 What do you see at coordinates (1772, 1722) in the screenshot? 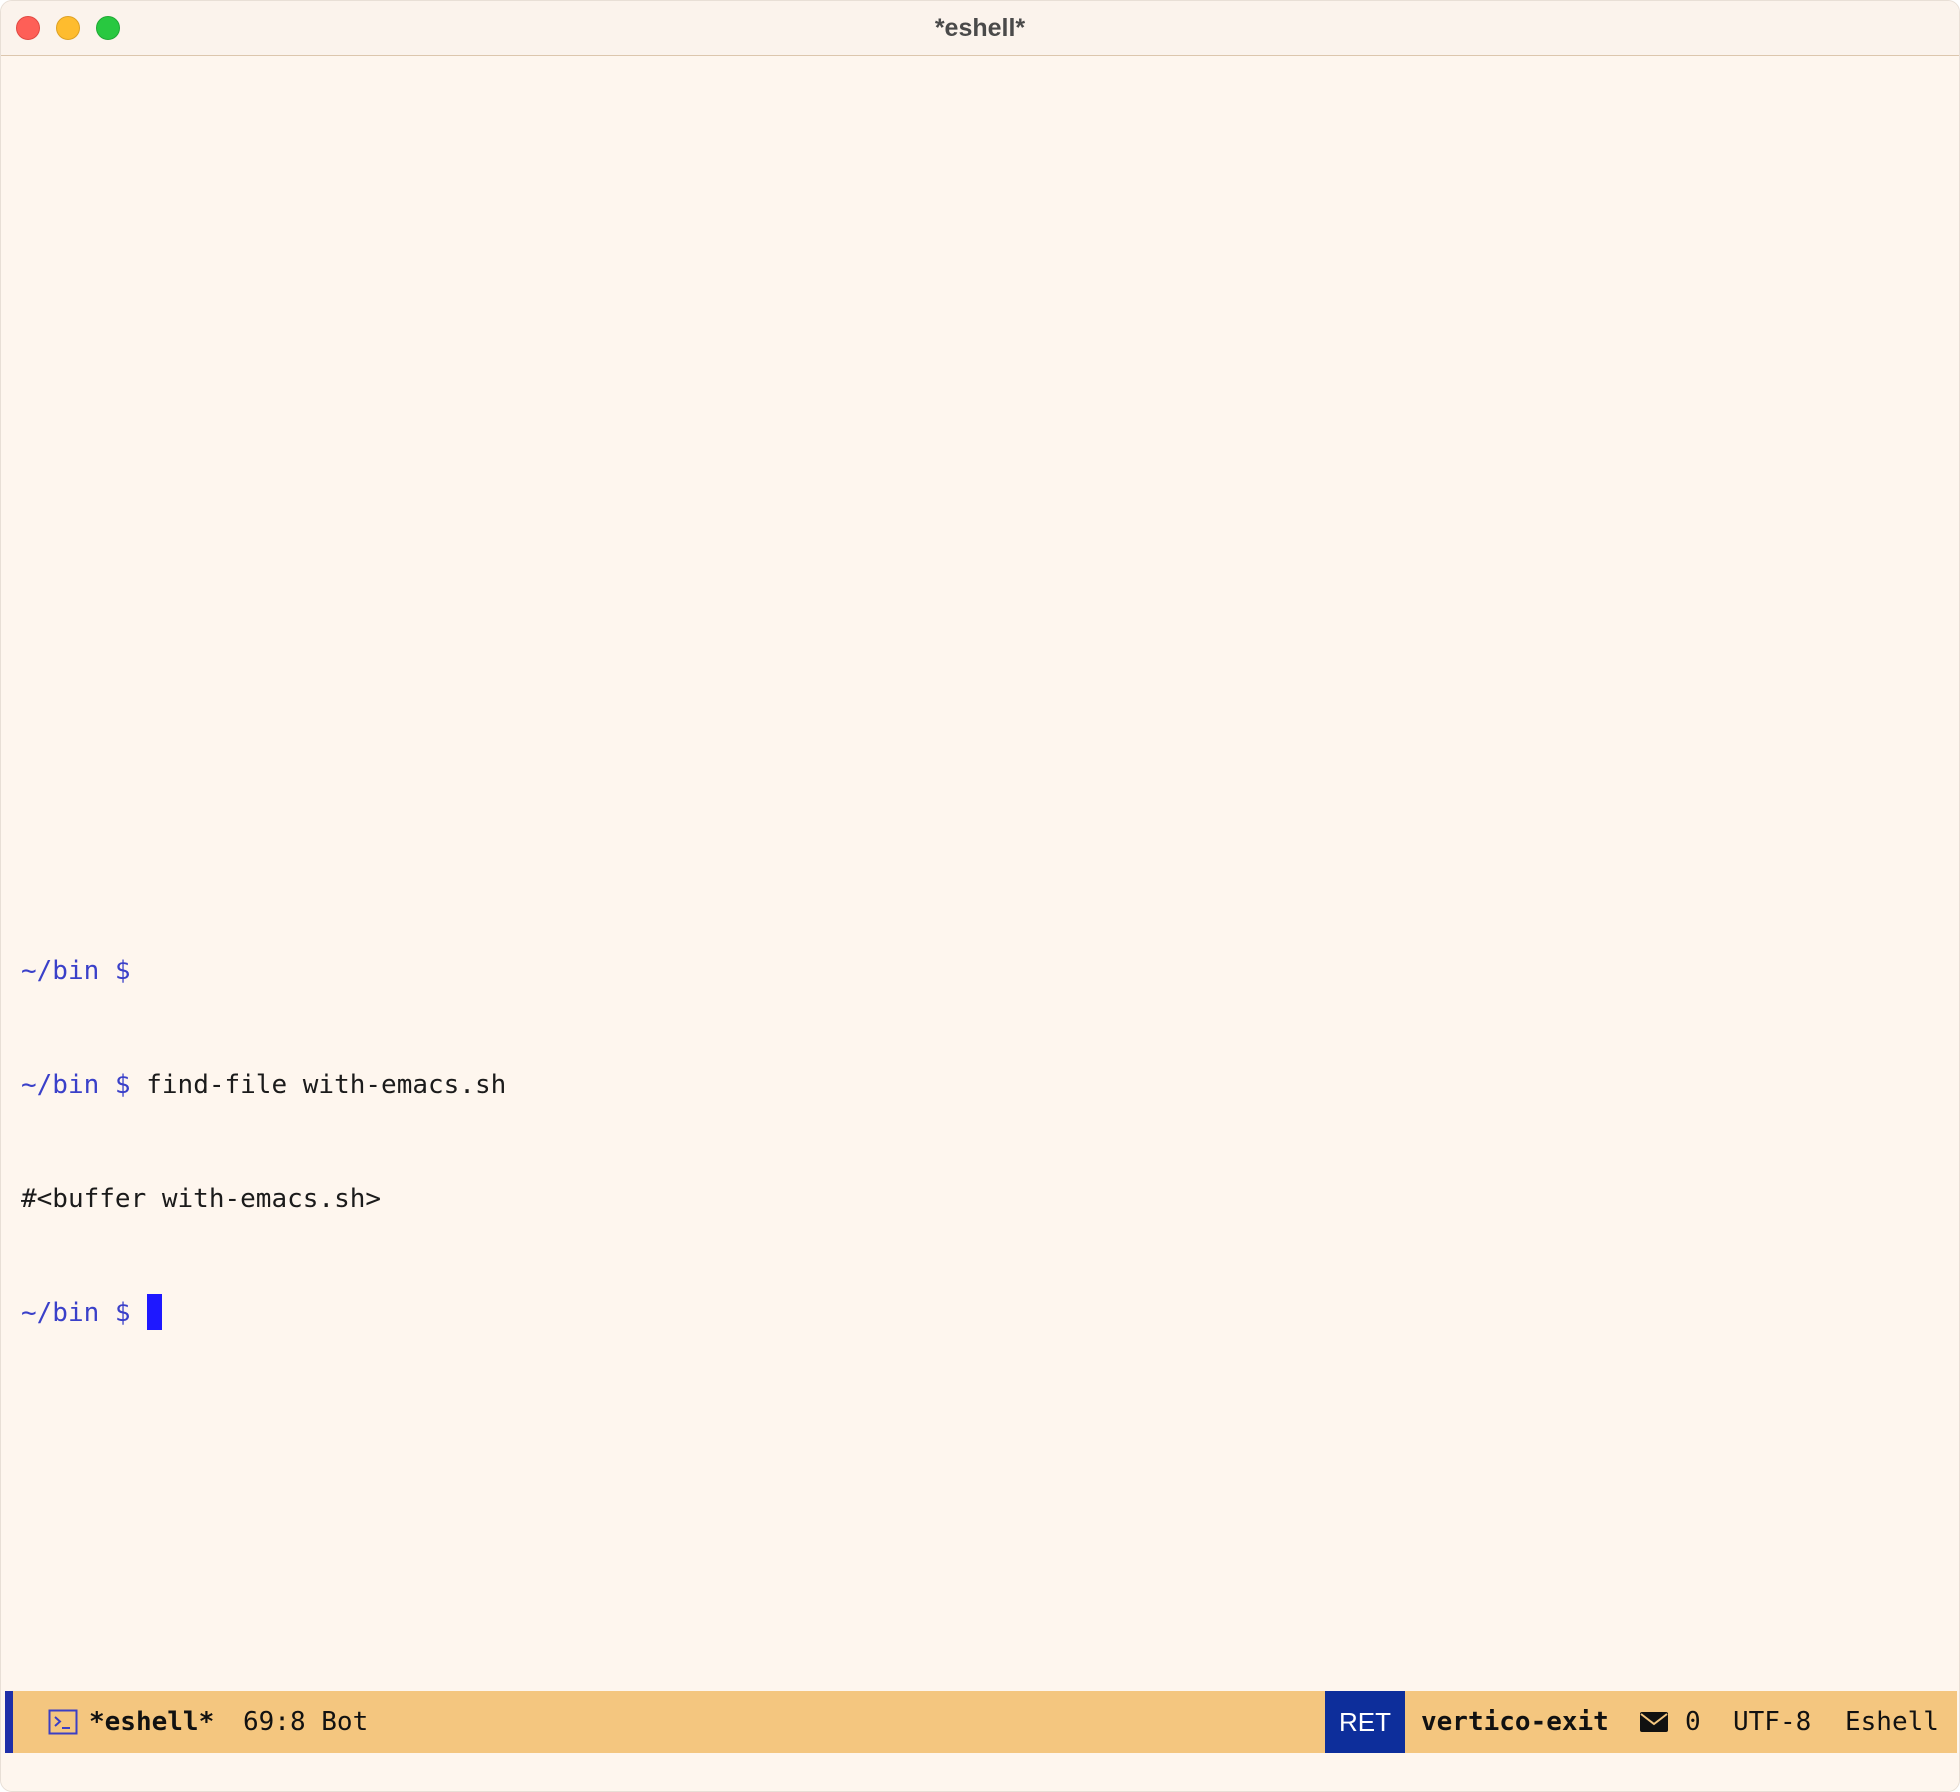
I see `mode-line-encoding: UTF-8` at bounding box center [1772, 1722].